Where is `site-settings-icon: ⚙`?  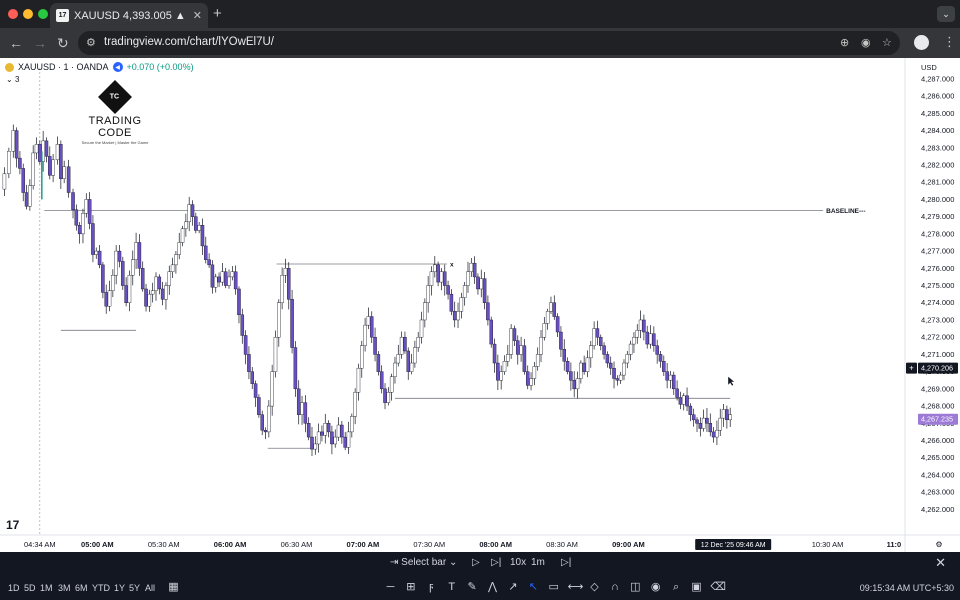 site-settings-icon: ⚙ is located at coordinates (91, 42).